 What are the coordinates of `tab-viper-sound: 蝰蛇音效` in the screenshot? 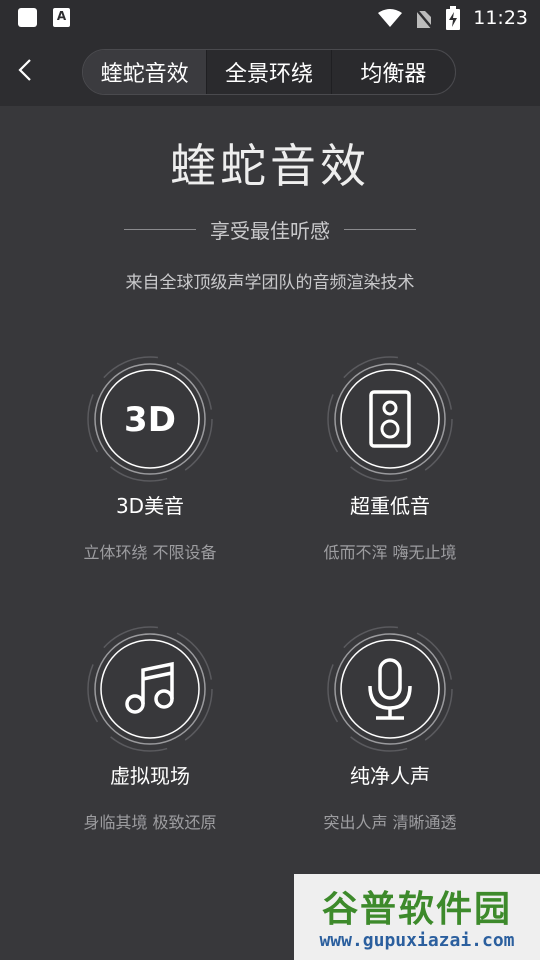 It's located at (145, 72).